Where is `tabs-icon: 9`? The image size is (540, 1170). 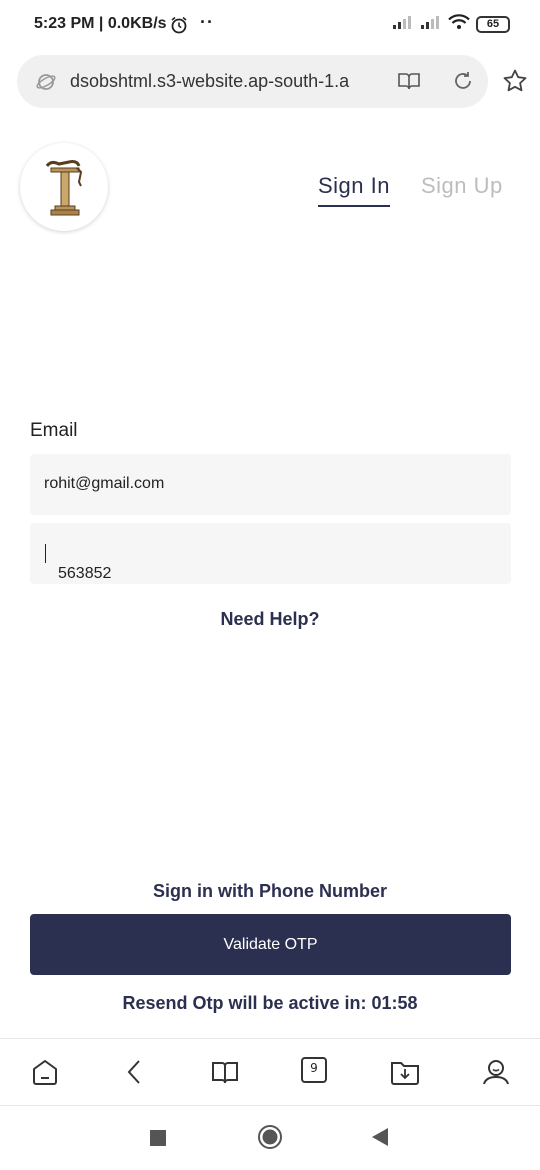 tabs-icon: 9 is located at coordinates (314, 1072).